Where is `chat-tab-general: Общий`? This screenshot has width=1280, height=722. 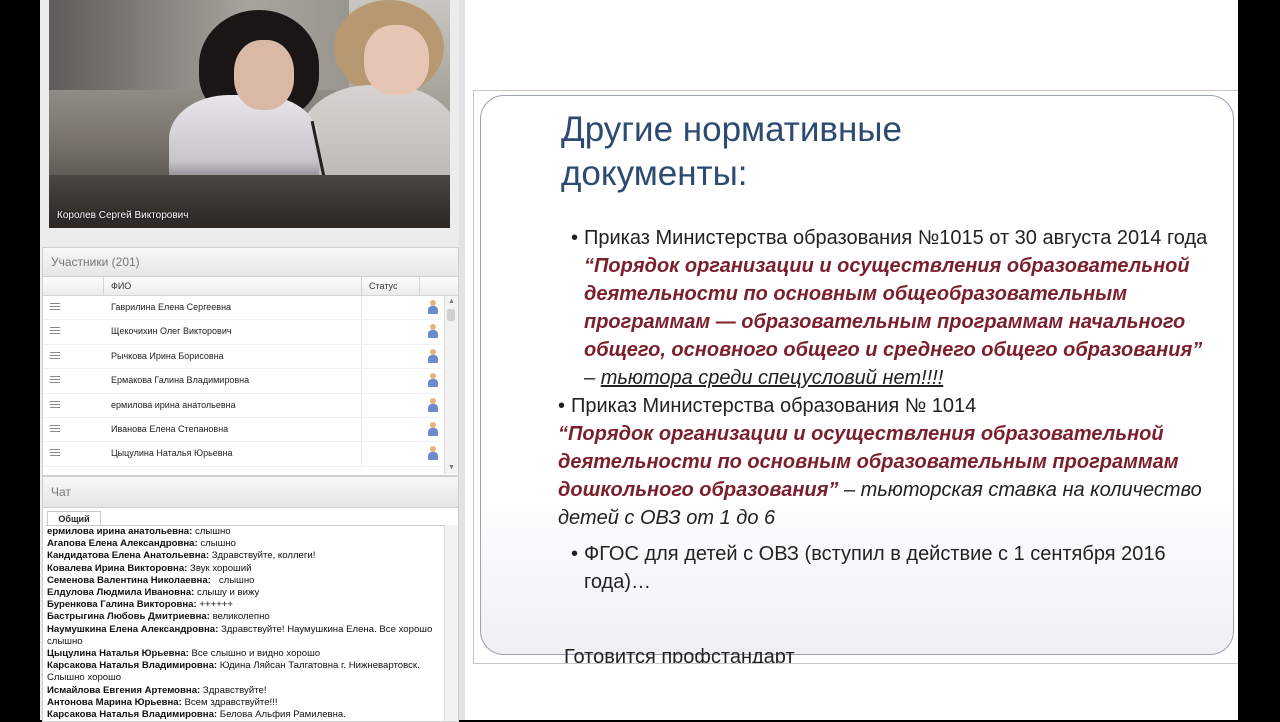 chat-tab-general: Общий is located at coordinates (74, 518).